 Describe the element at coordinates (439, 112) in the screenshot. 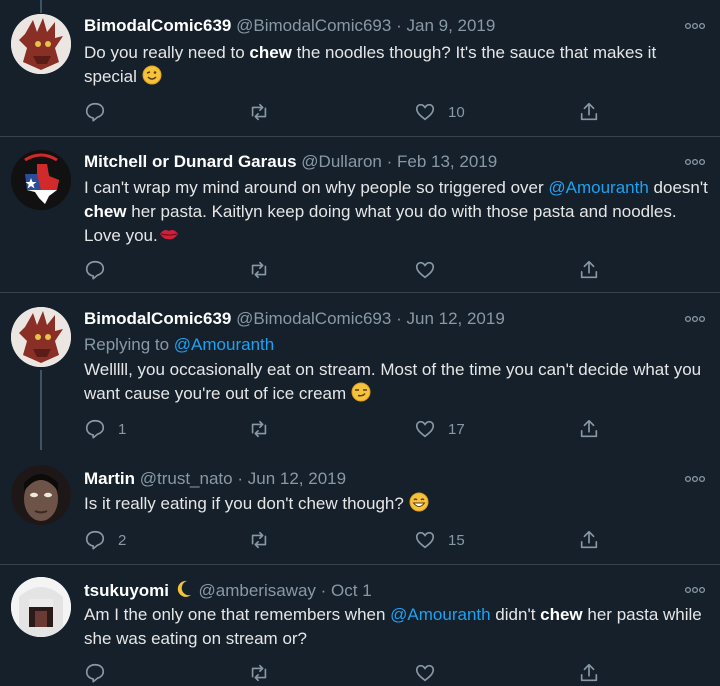

I see `like-button: 10` at that location.